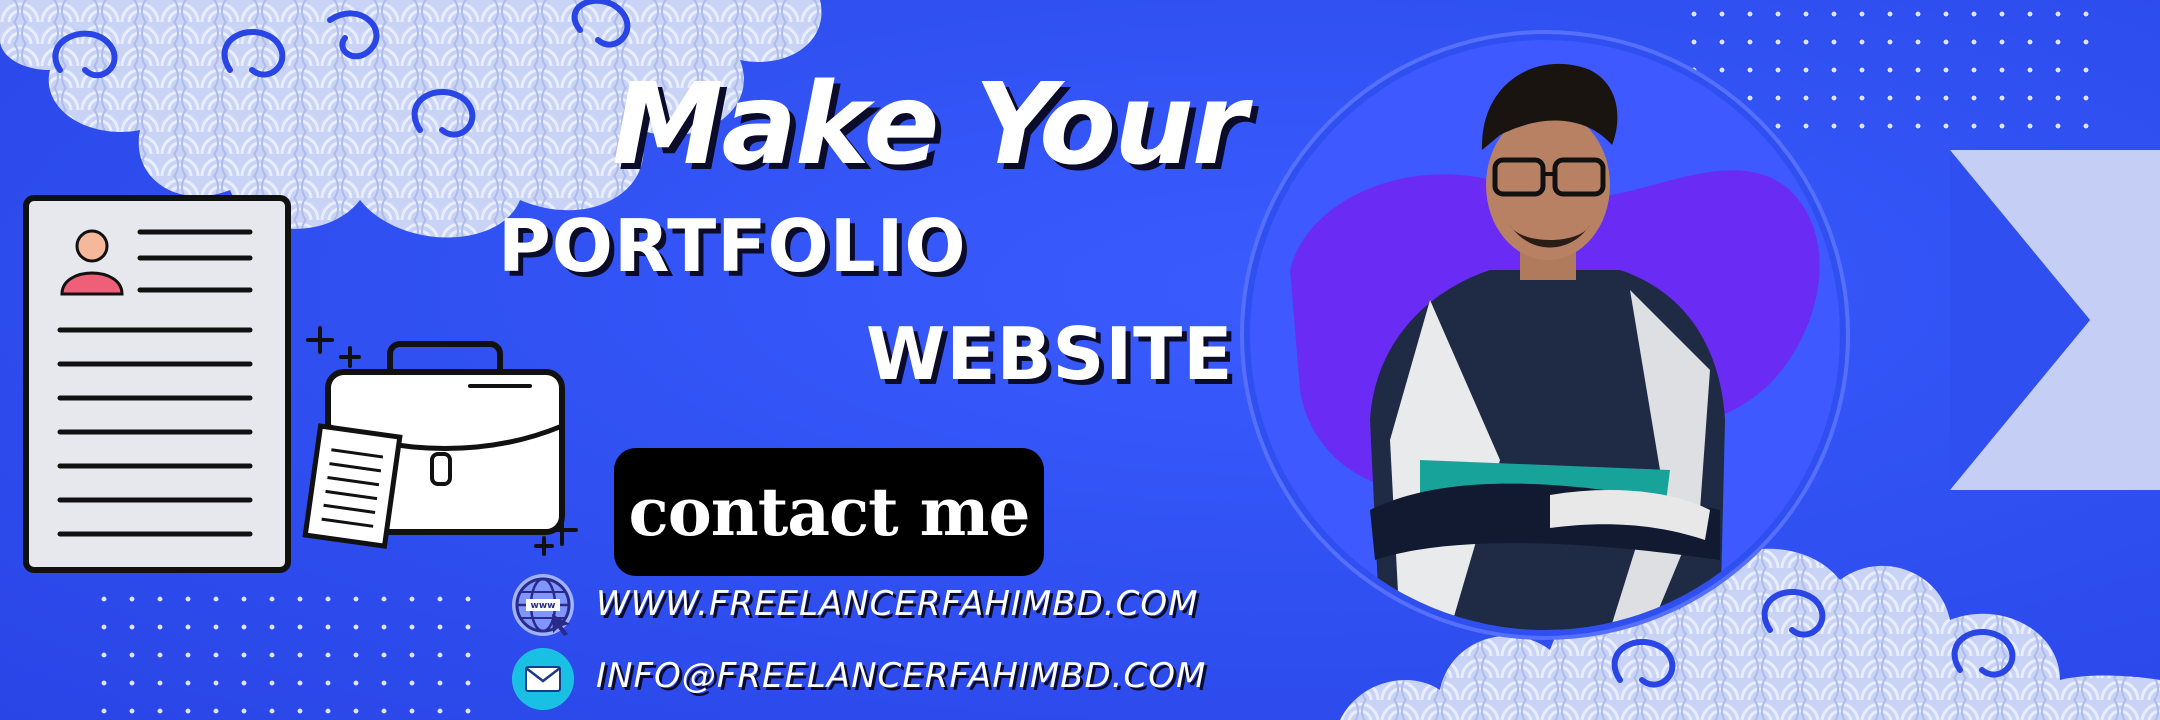  Describe the element at coordinates (897, 604) in the screenshot. I see `website-url-text: WWW.FREELANCERFAHIMBD.COM` at that location.